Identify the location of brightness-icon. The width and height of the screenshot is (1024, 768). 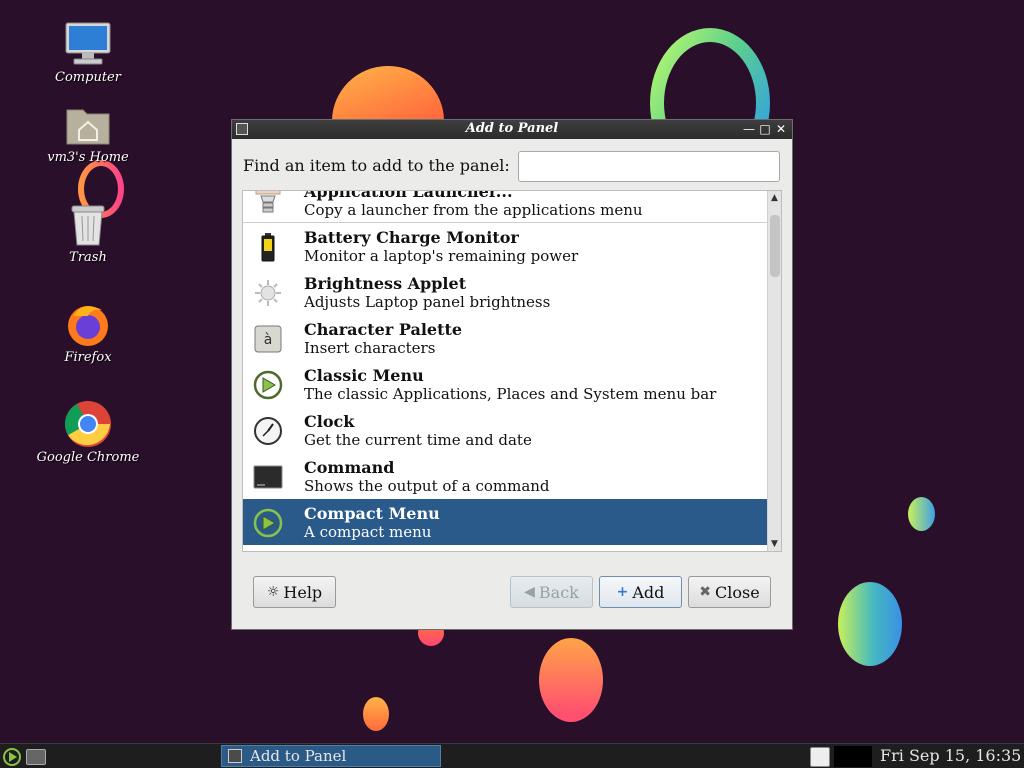
(268, 293).